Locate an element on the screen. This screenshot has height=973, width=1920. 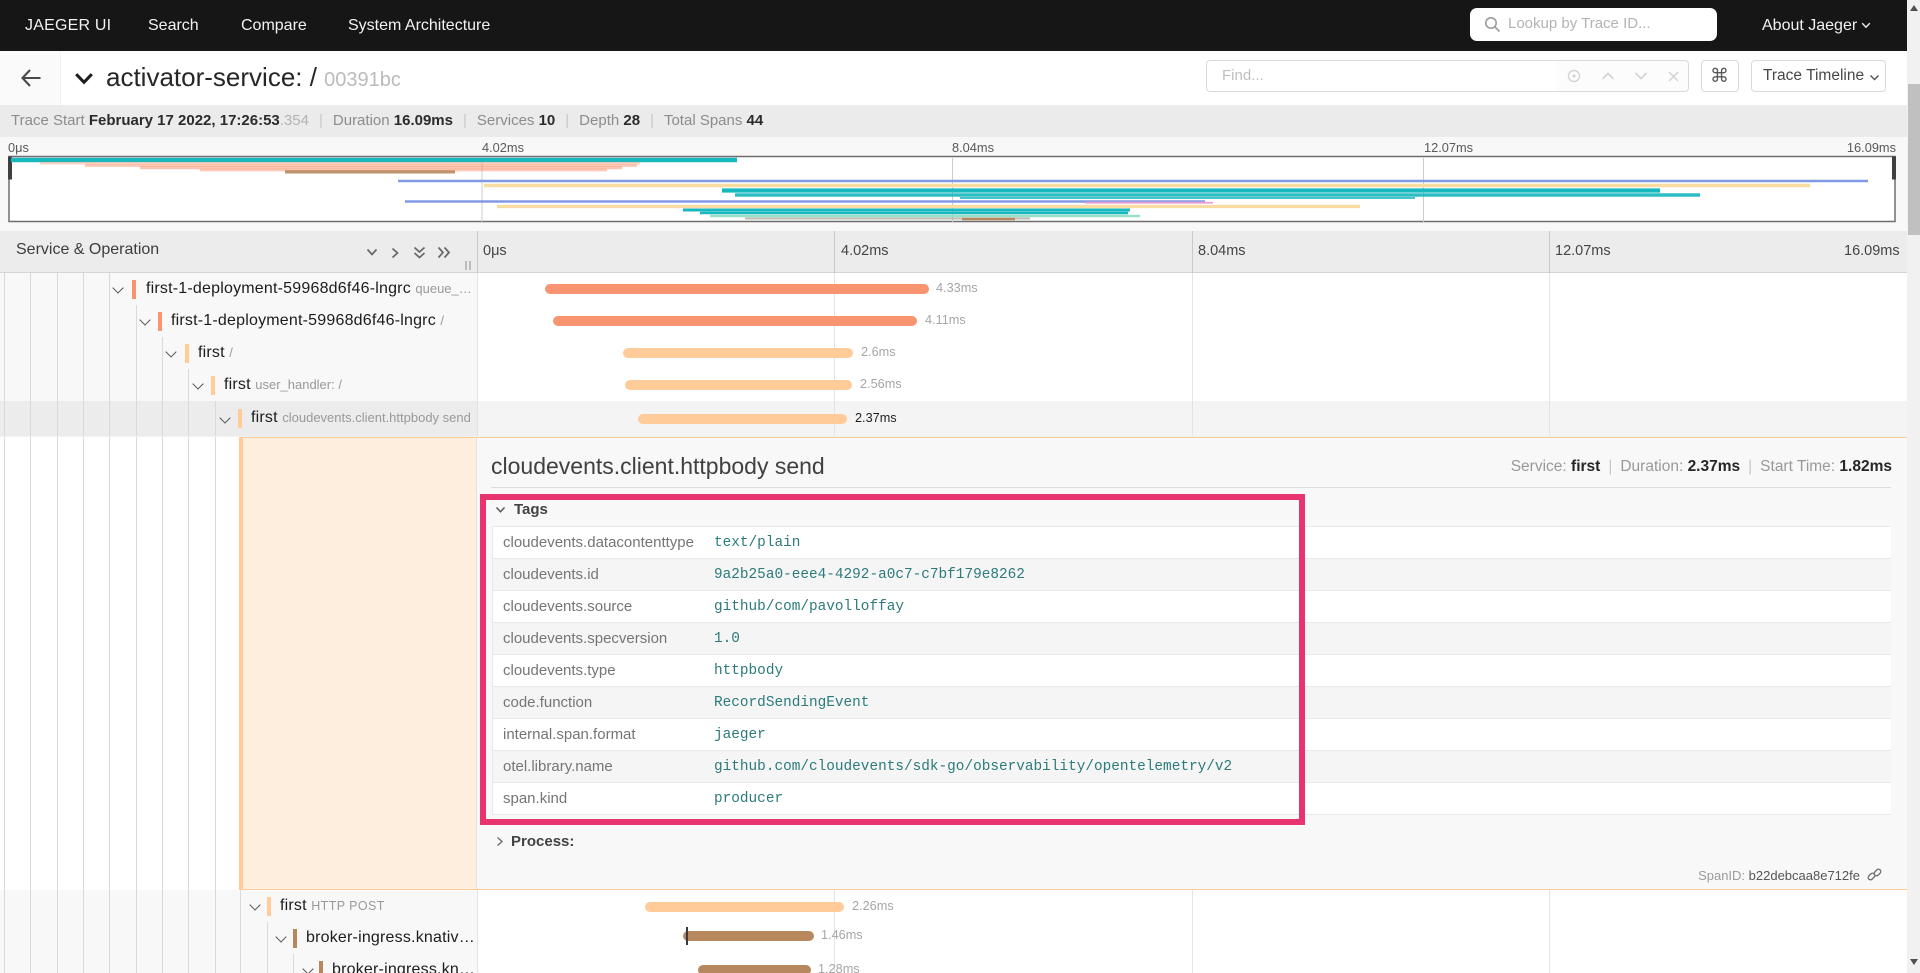
svg-text: 4.02ms is located at coordinates (503, 147).